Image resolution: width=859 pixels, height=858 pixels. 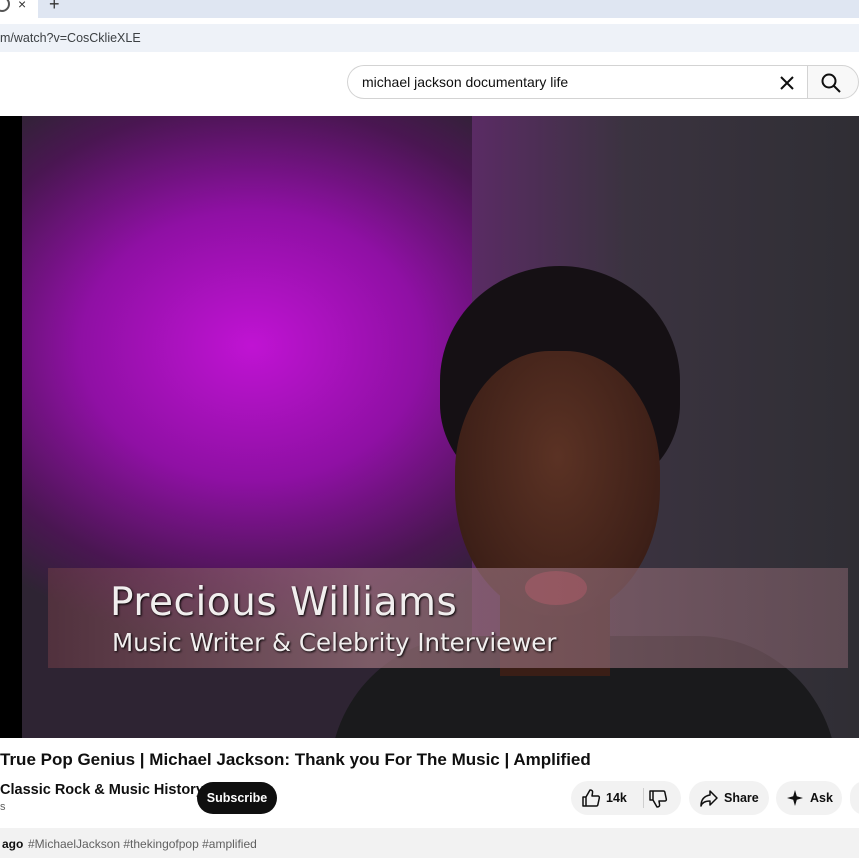 I want to click on share-button: Share, so click(x=729, y=798).